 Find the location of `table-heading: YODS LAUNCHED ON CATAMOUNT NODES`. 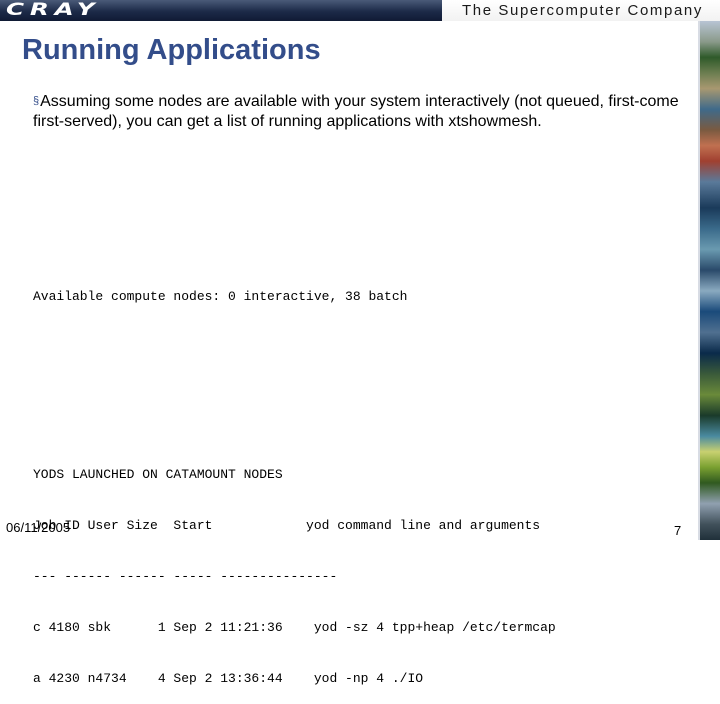

table-heading: YODS LAUNCHED ON CATAMOUNT NODES is located at coordinates (158, 474).